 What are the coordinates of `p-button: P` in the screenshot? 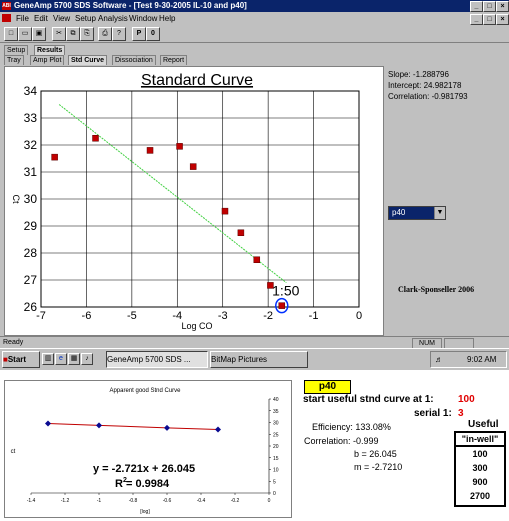 It's located at (139, 34).